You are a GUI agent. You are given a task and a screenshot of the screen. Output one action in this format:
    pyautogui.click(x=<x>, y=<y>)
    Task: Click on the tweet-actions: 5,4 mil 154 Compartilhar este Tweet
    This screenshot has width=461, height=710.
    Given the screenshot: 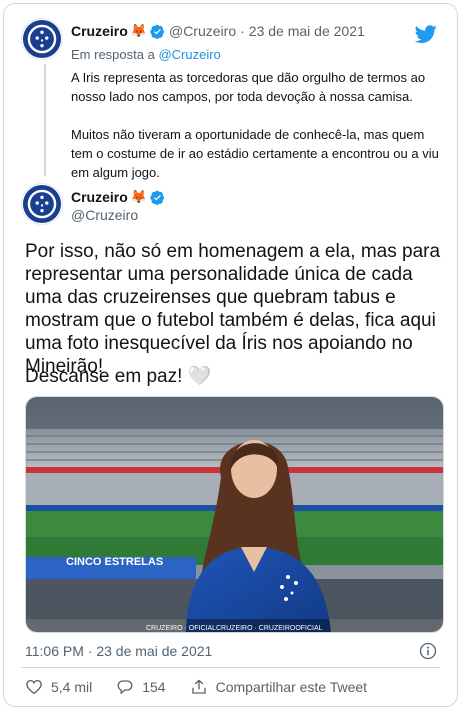 What is the action you would take?
    pyautogui.click(x=208, y=687)
    